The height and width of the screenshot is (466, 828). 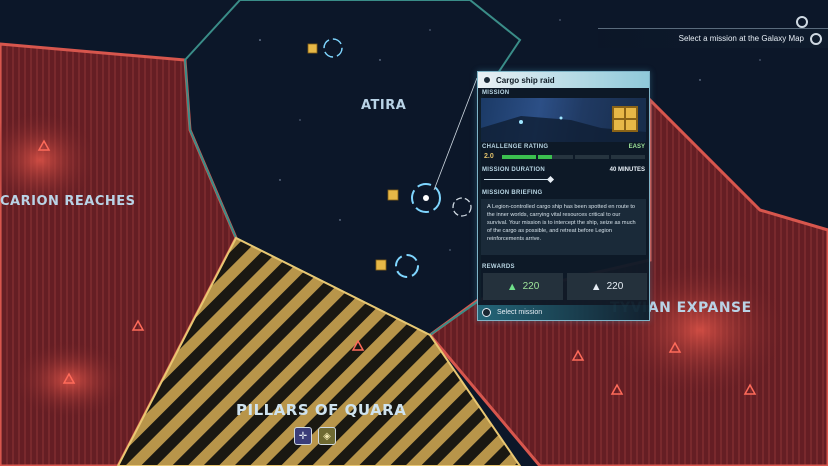 I want to click on mission-type-icon, so click(x=487, y=80).